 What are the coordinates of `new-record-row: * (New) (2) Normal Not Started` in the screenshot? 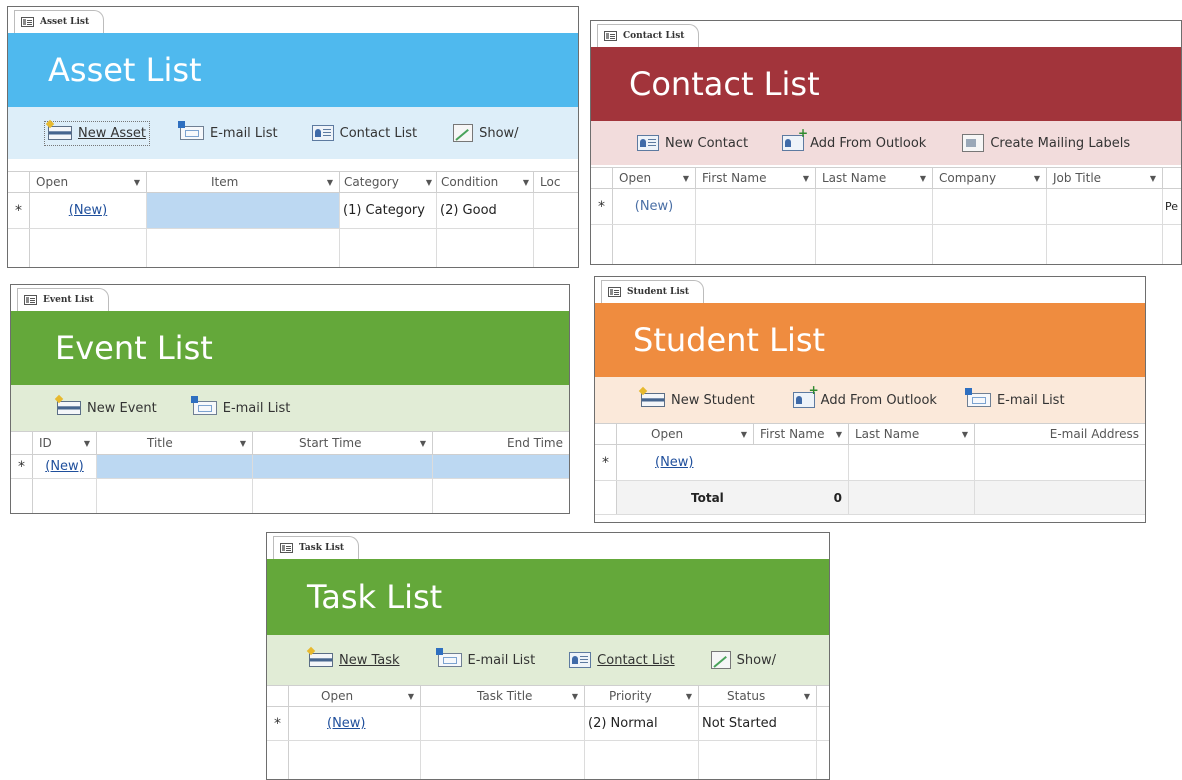 It's located at (548, 724).